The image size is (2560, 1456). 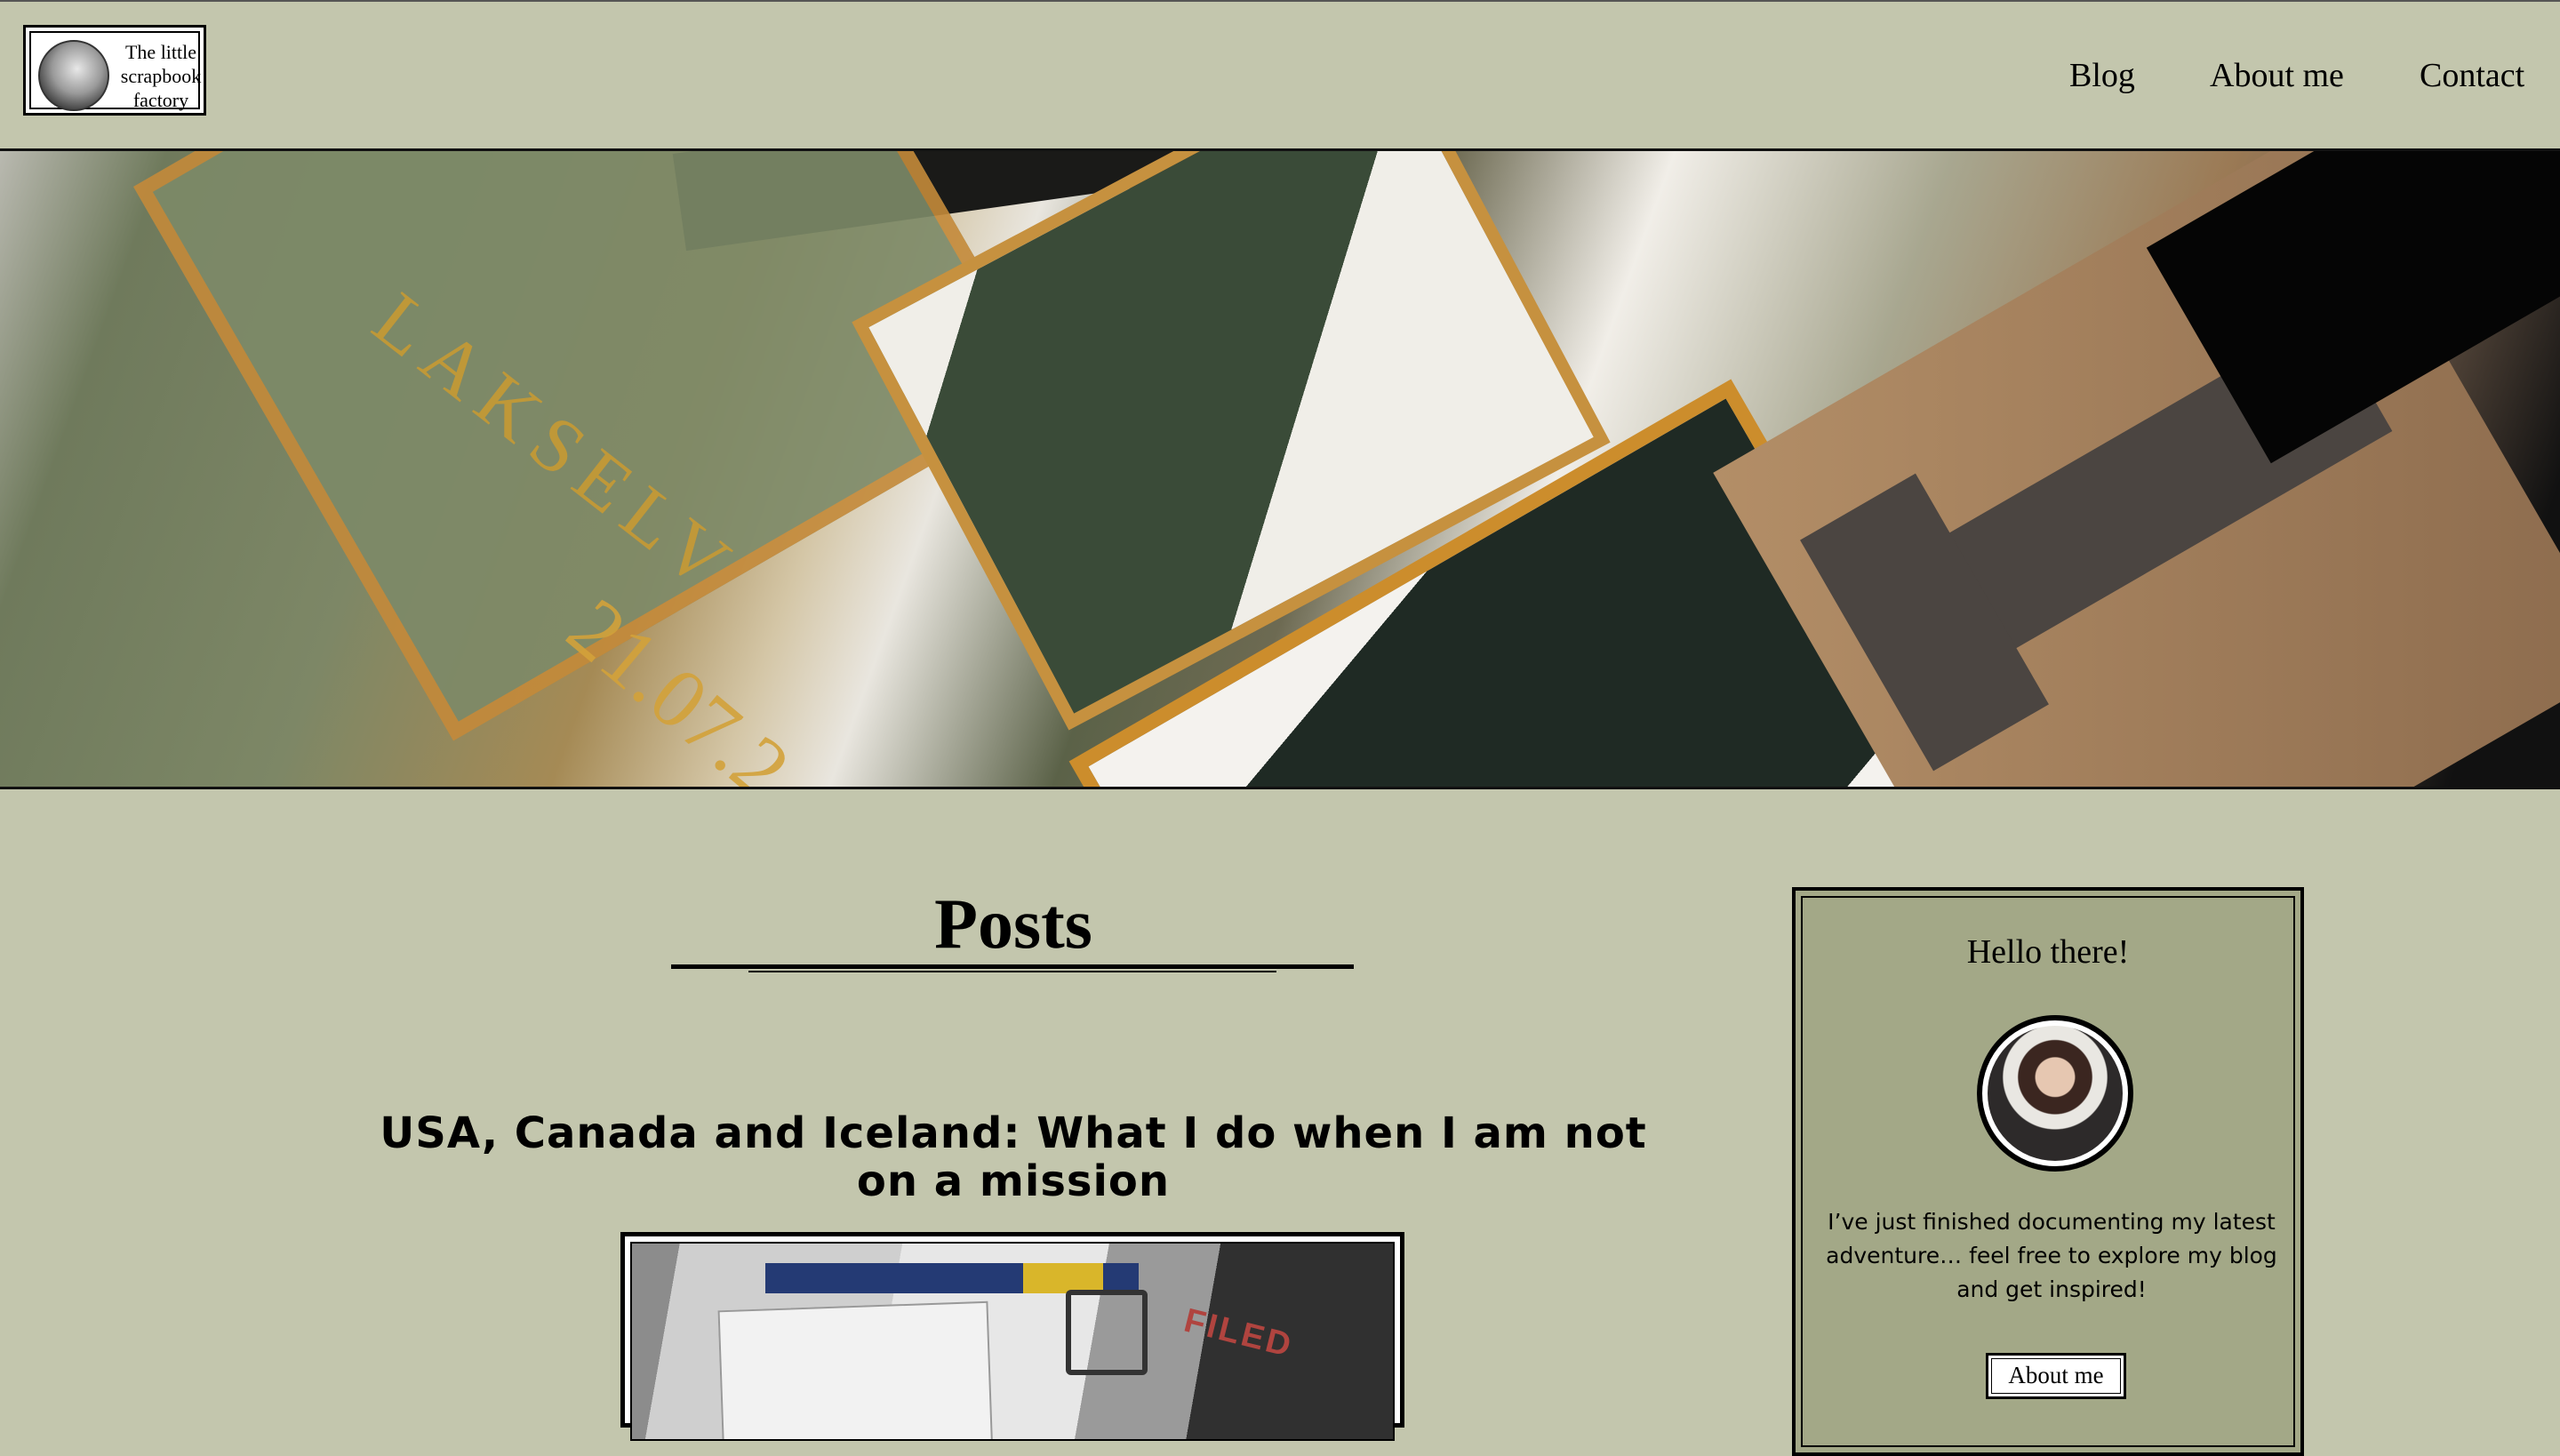 I want to click on filed-stamp: FILED, so click(x=1239, y=1333).